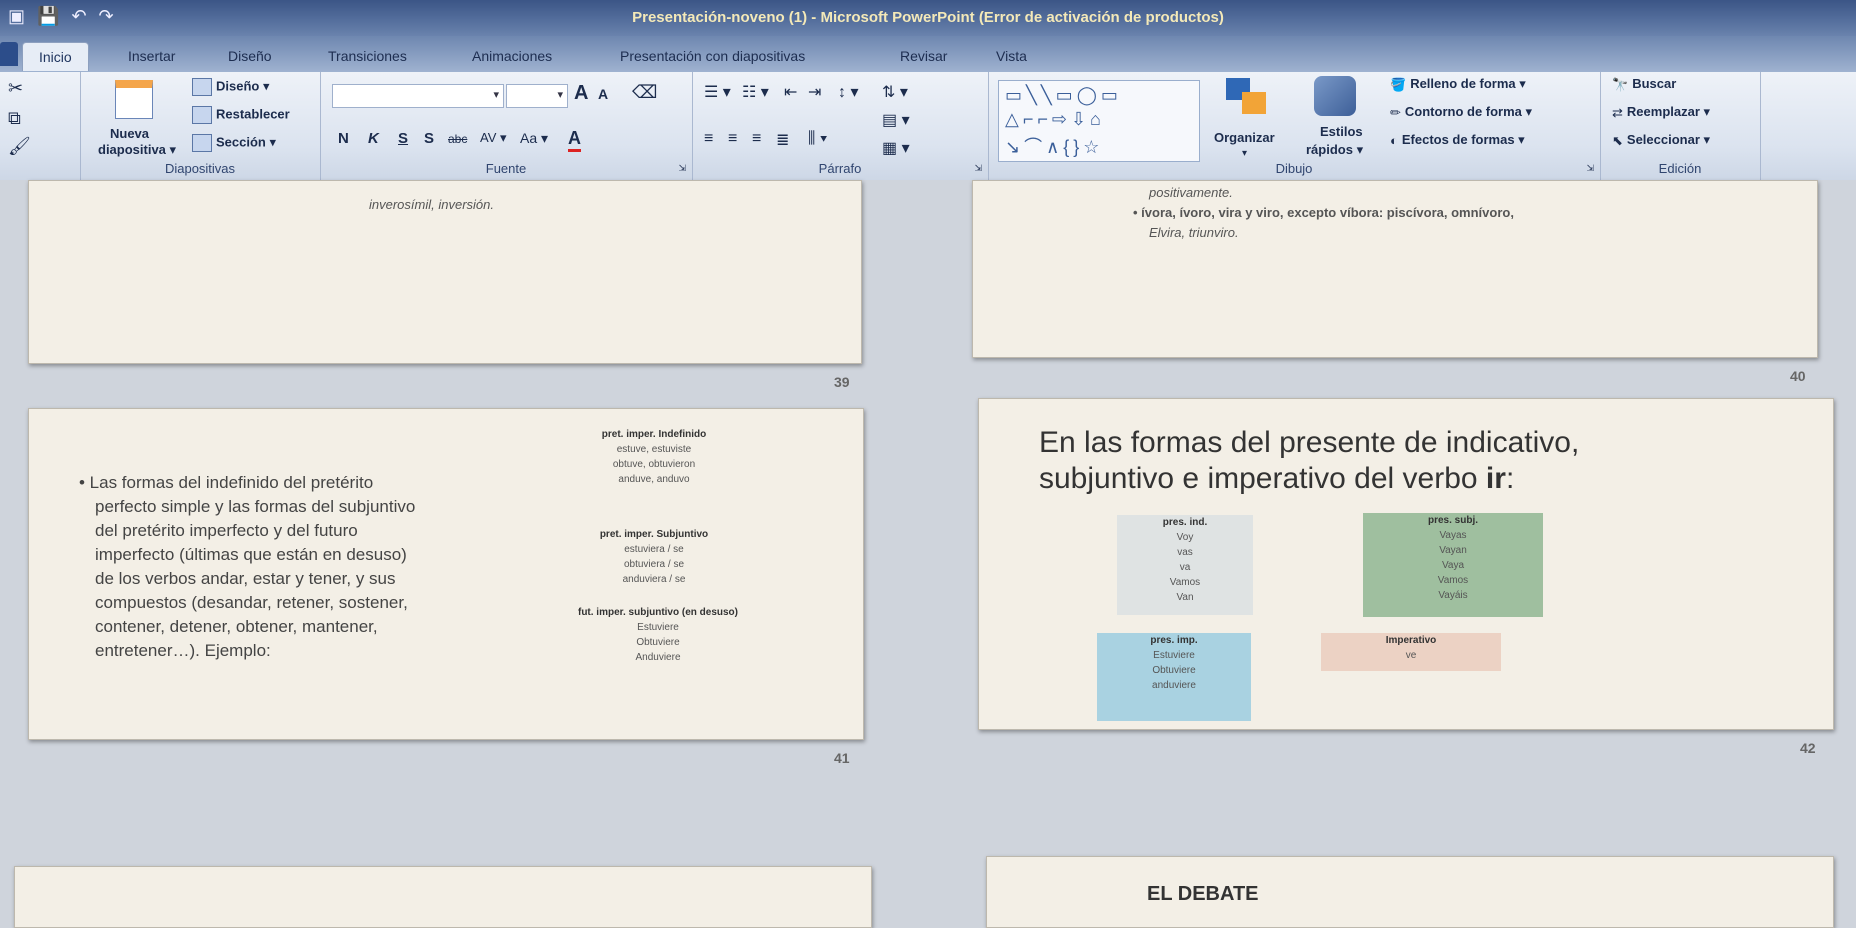  I want to click on font-name-combo: ▾, so click(418, 96).